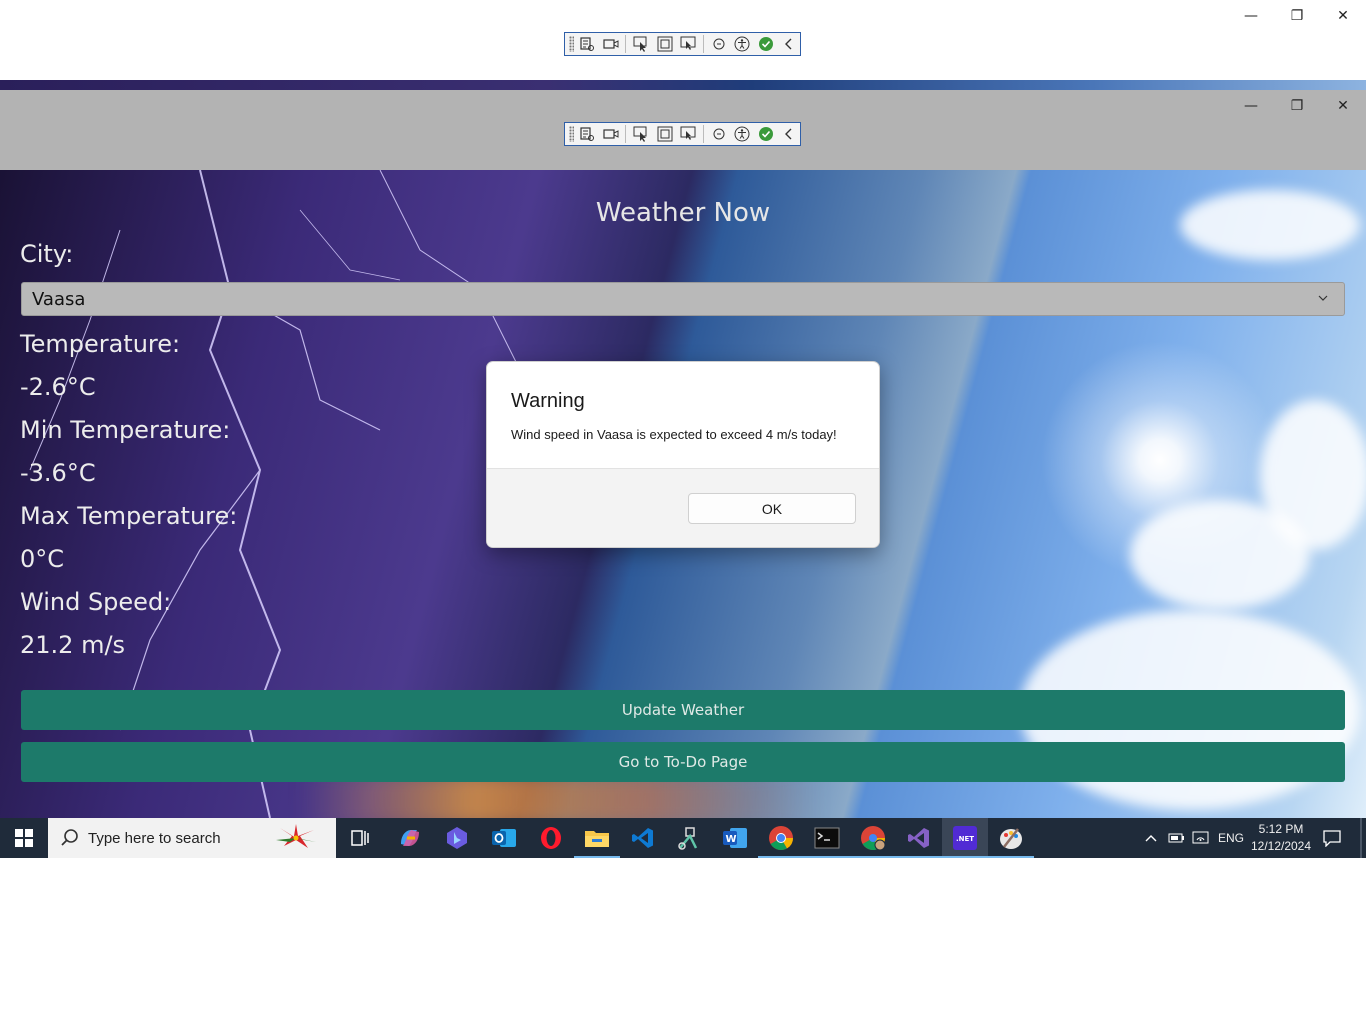 The image size is (1366, 1017). What do you see at coordinates (1332, 838) in the screenshot?
I see `notification-center-icon` at bounding box center [1332, 838].